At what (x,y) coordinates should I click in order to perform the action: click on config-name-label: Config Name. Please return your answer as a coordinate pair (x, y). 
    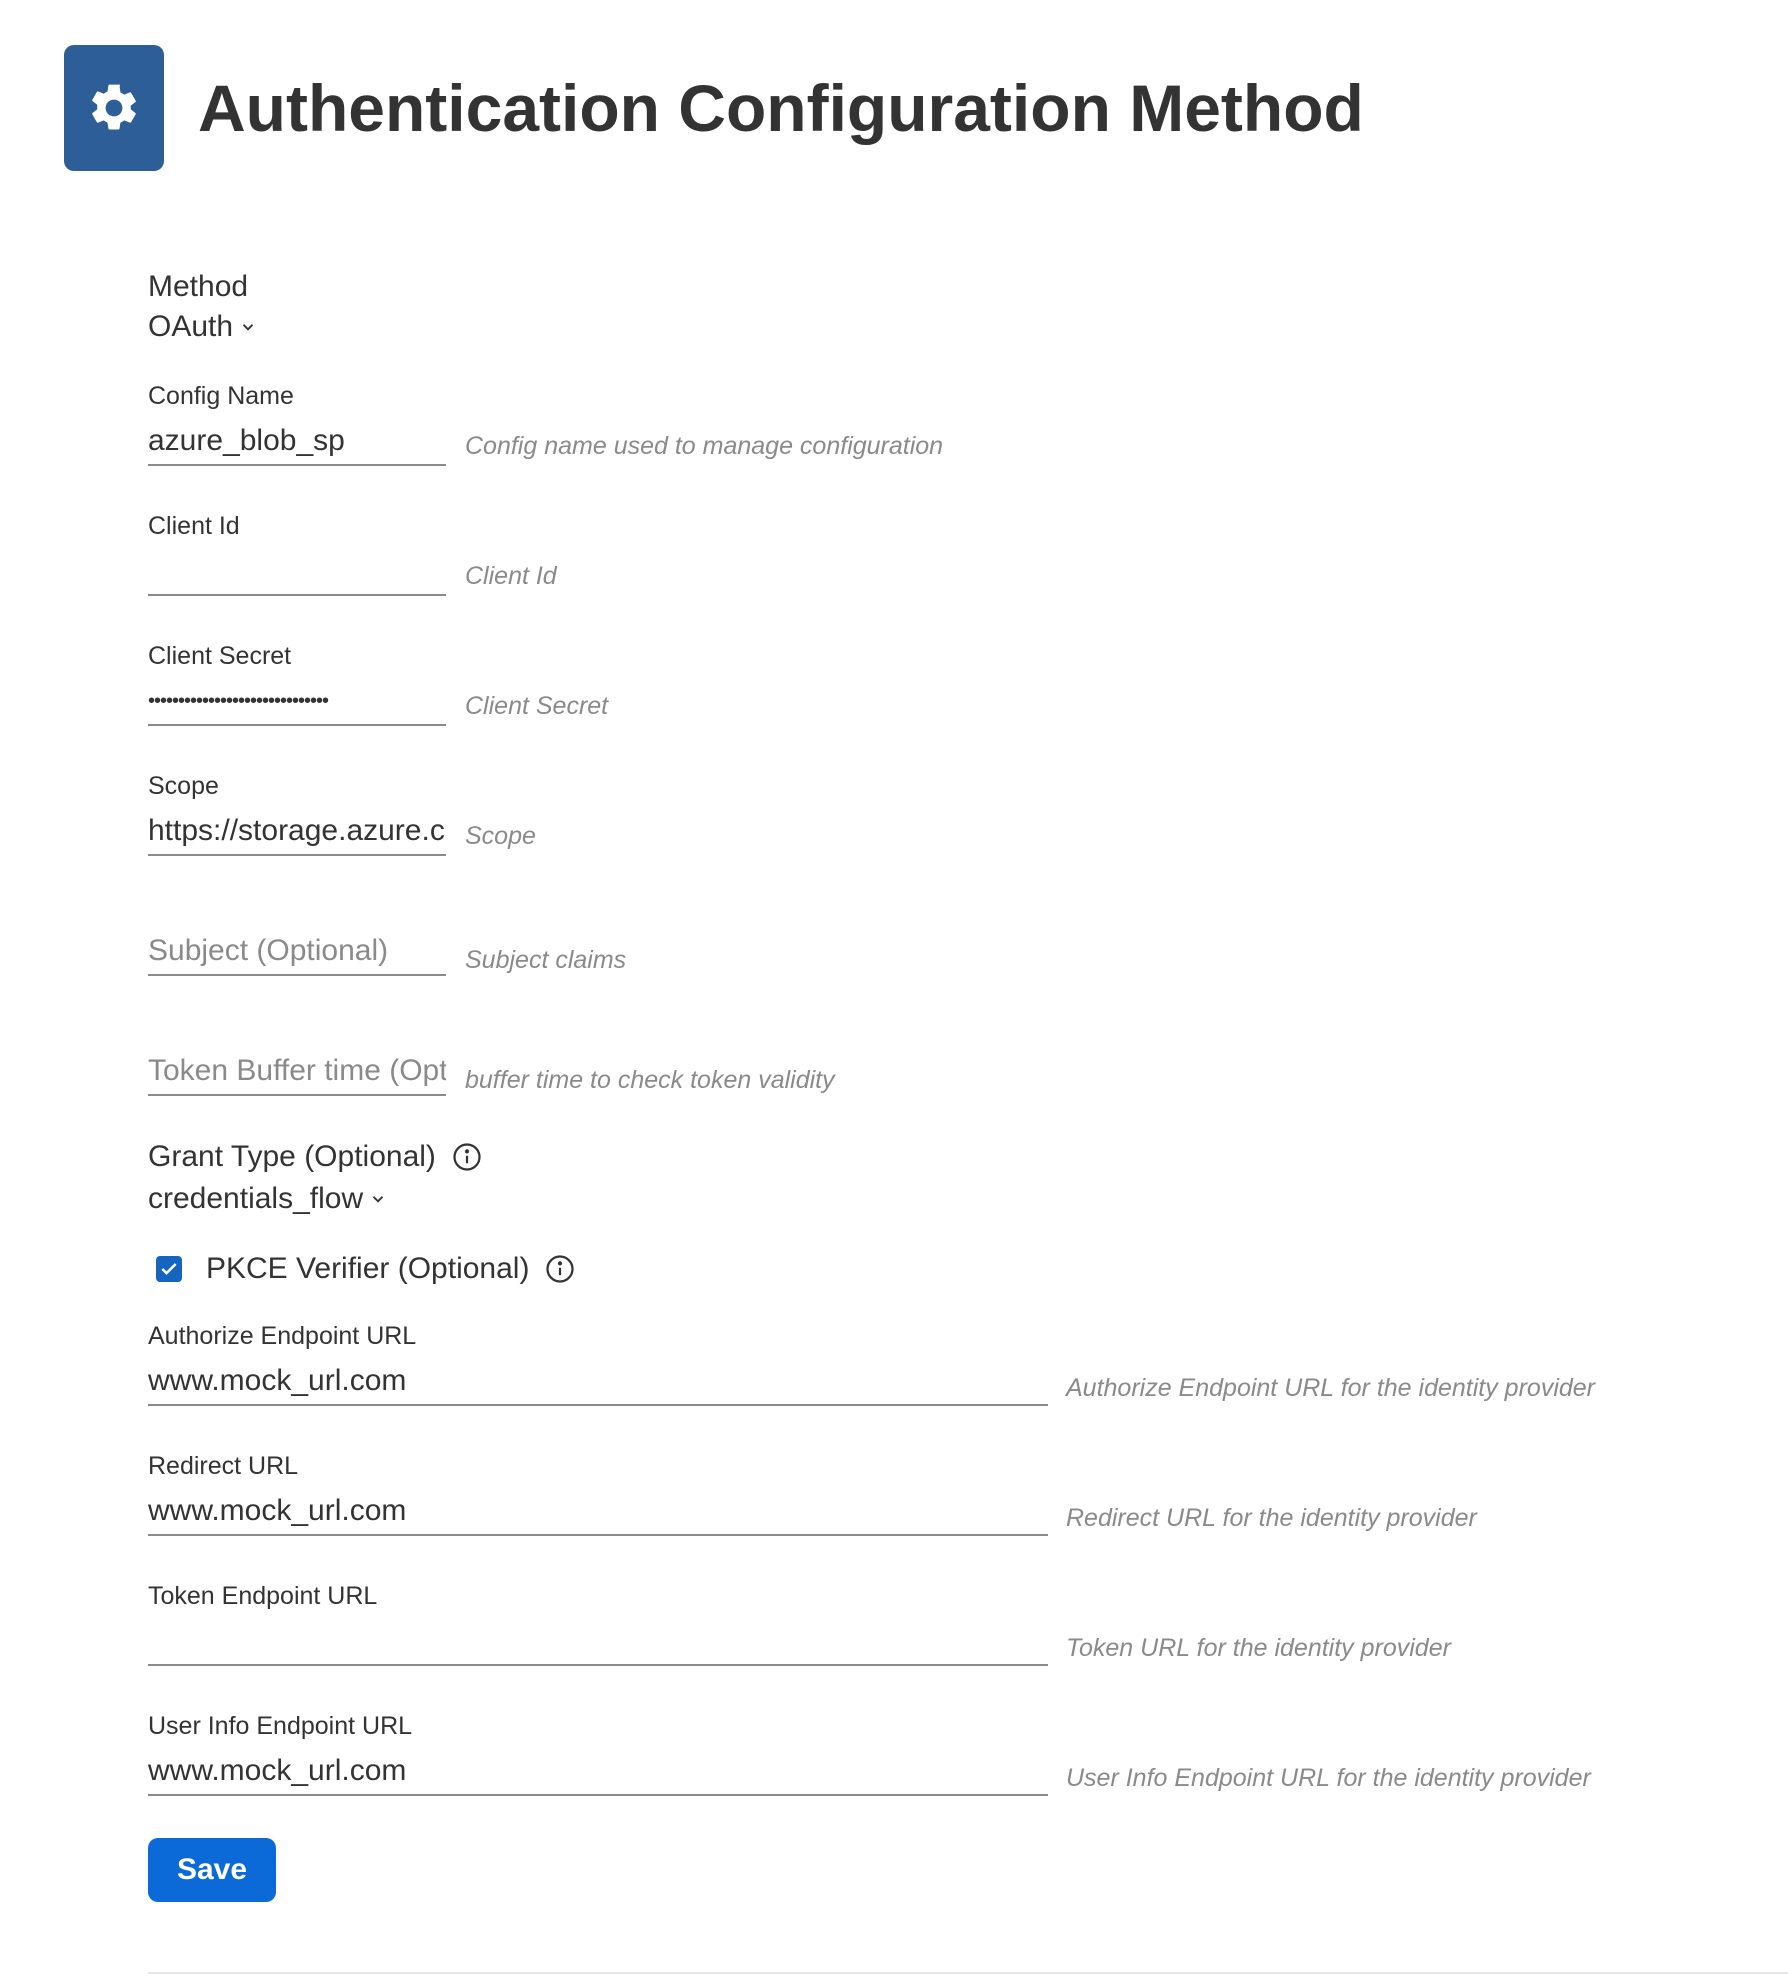
    Looking at the image, I should click on (221, 396).